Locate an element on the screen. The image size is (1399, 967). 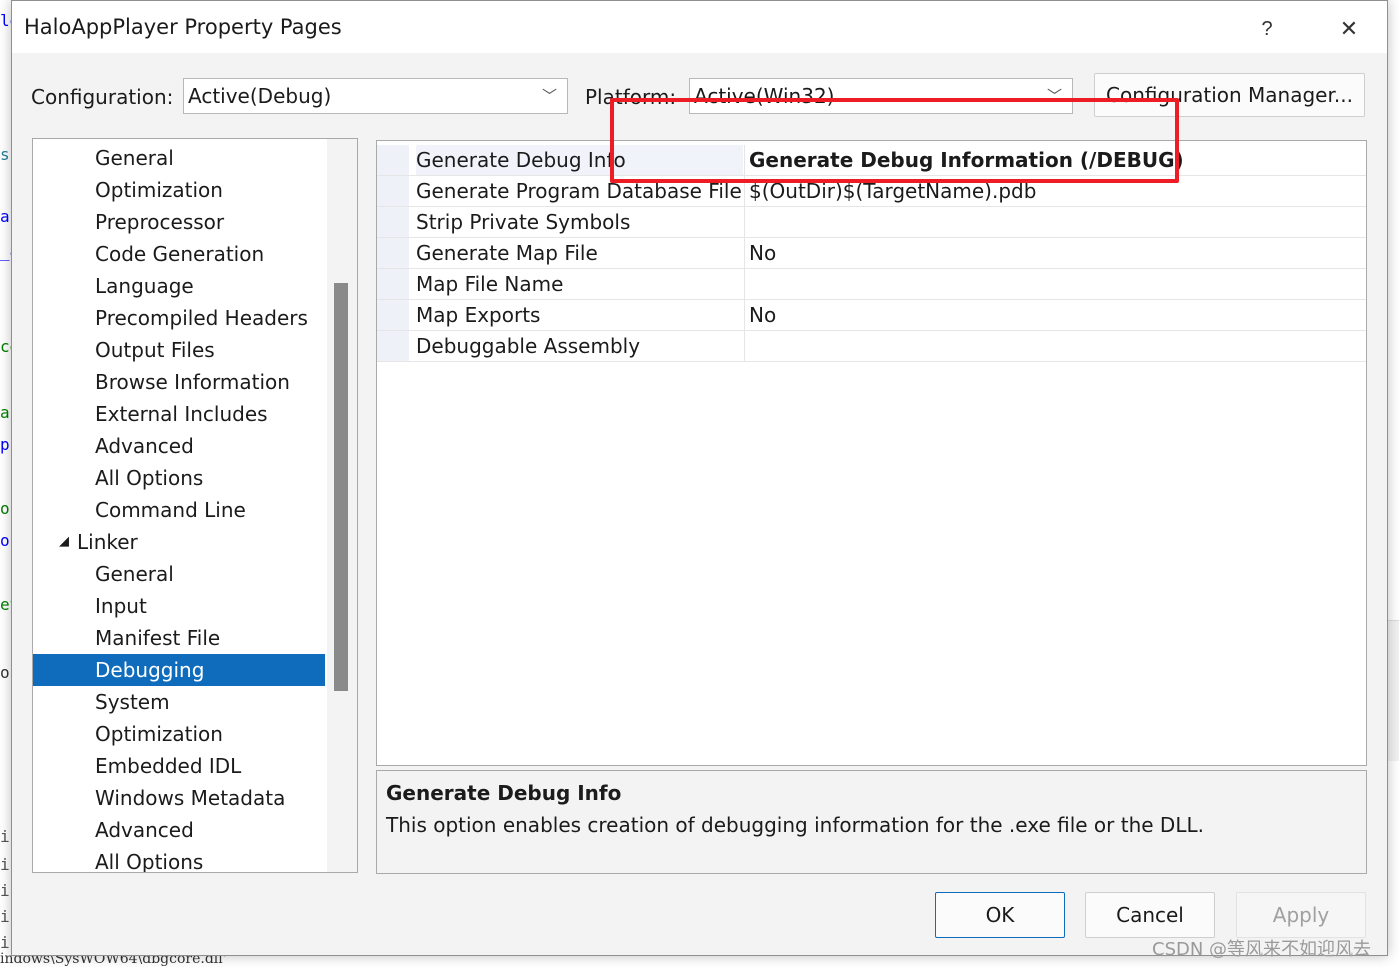
property-row: Debuggable Assembly is located at coordinates (871, 346).